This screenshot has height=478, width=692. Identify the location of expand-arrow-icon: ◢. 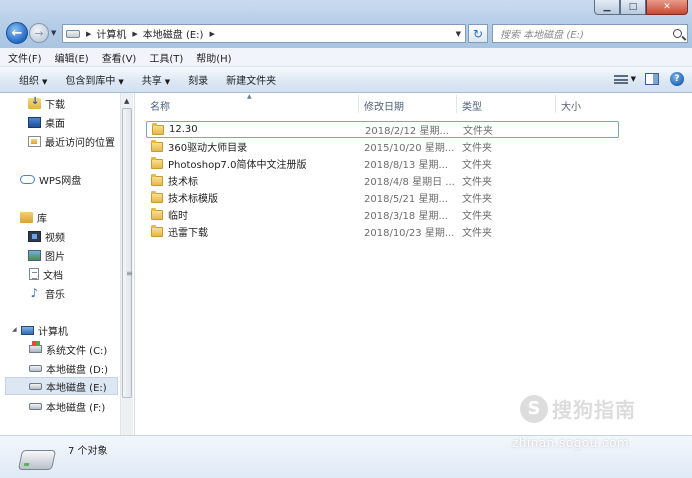
(14, 329).